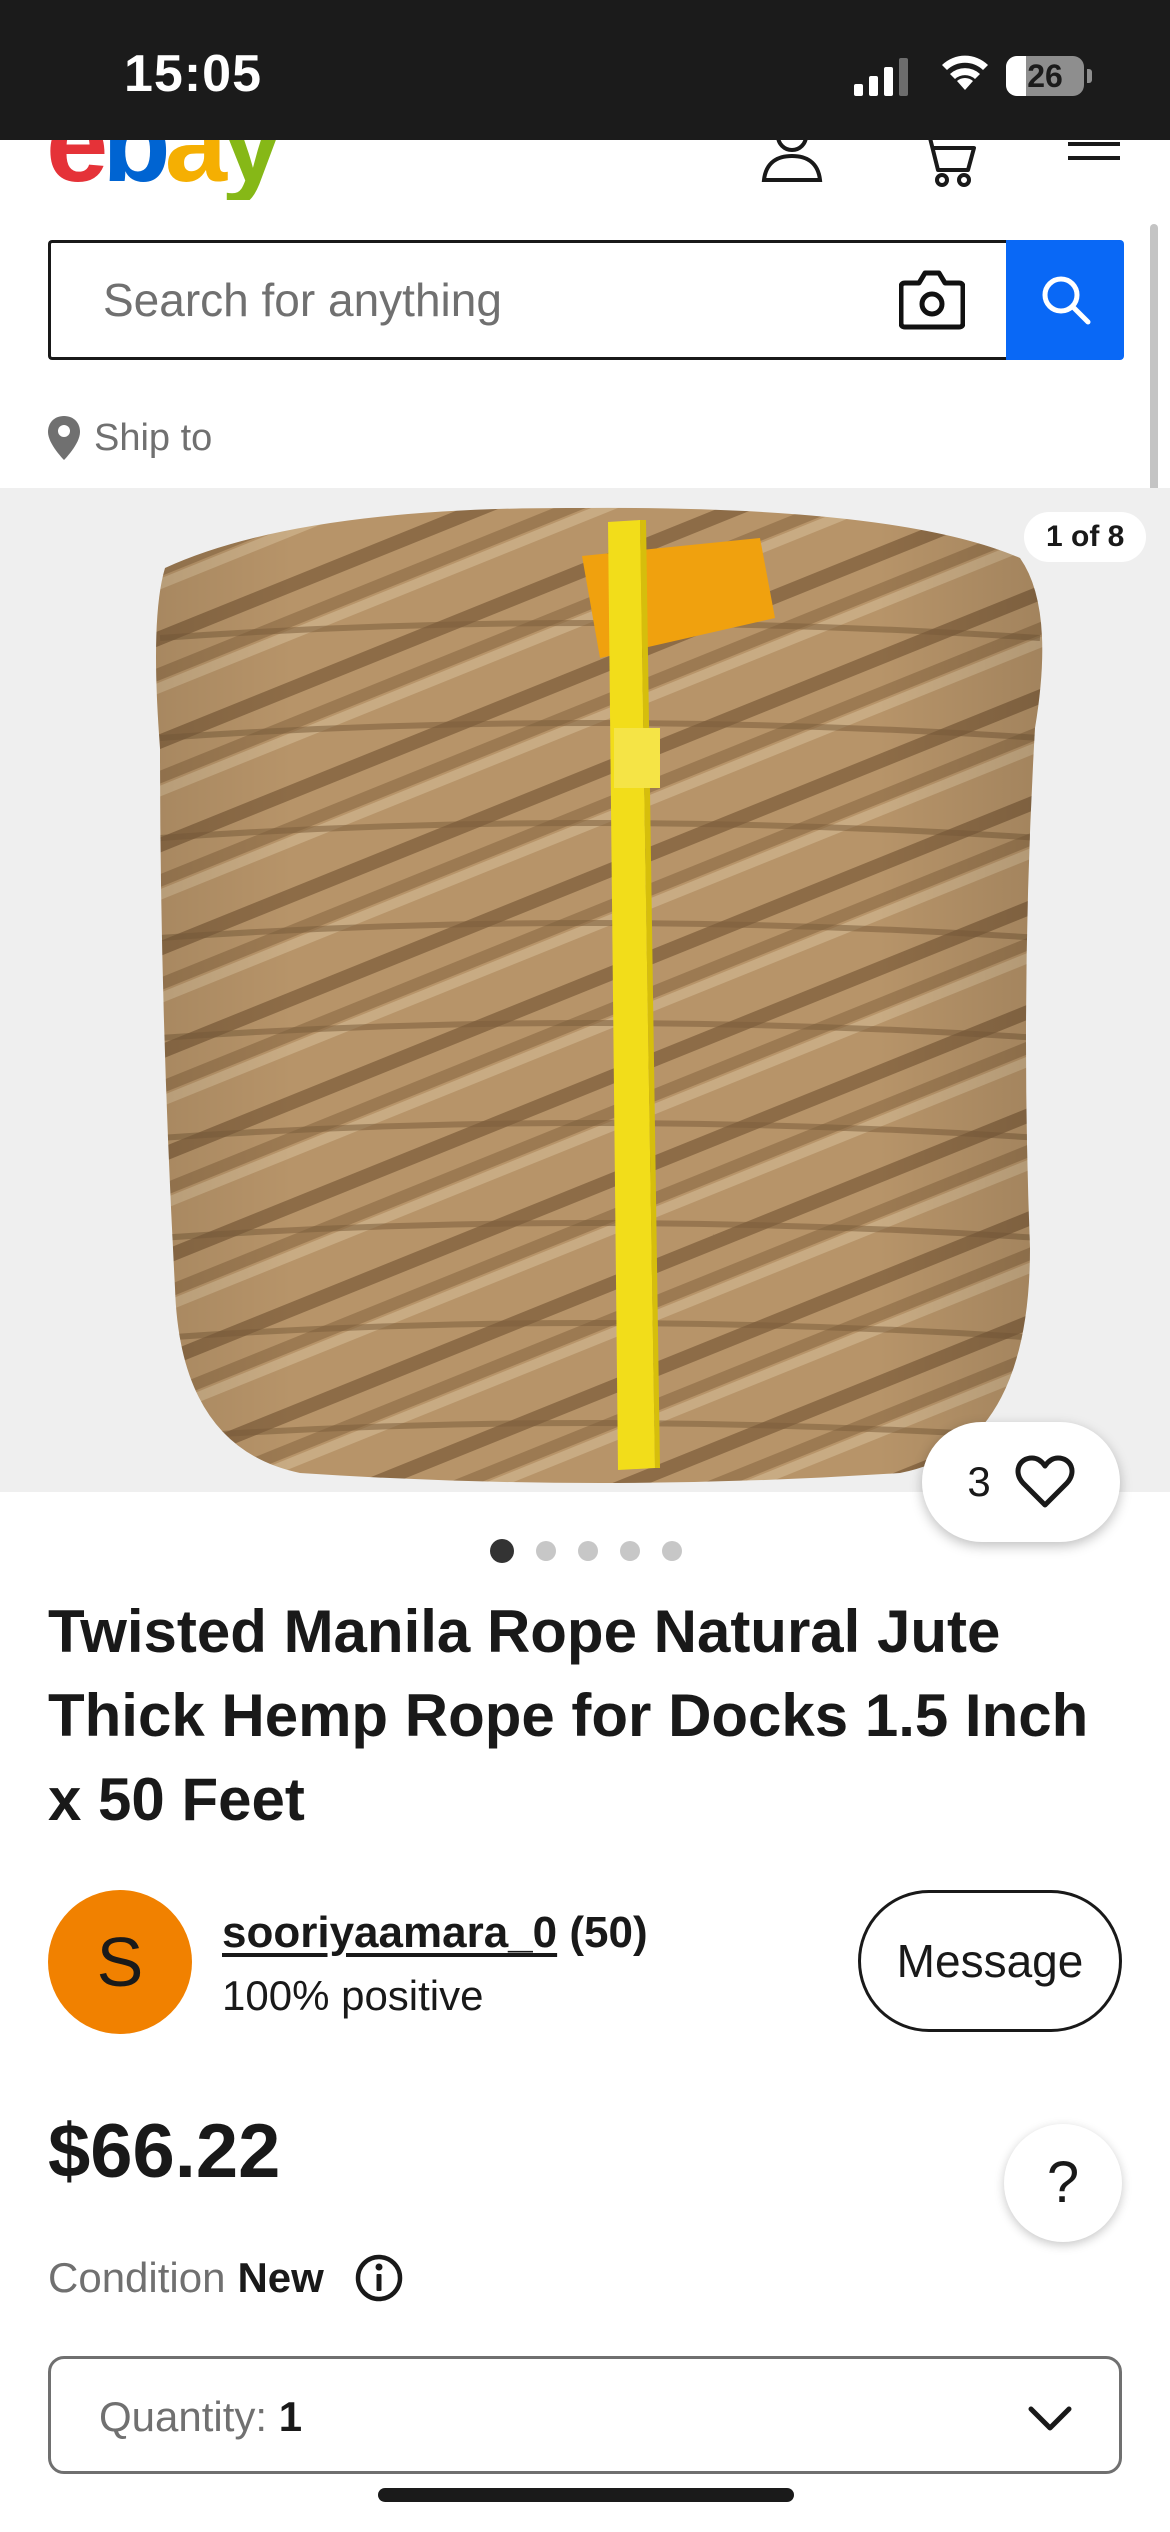  Describe the element at coordinates (585, 170) in the screenshot. I see `header: ebay` at that location.